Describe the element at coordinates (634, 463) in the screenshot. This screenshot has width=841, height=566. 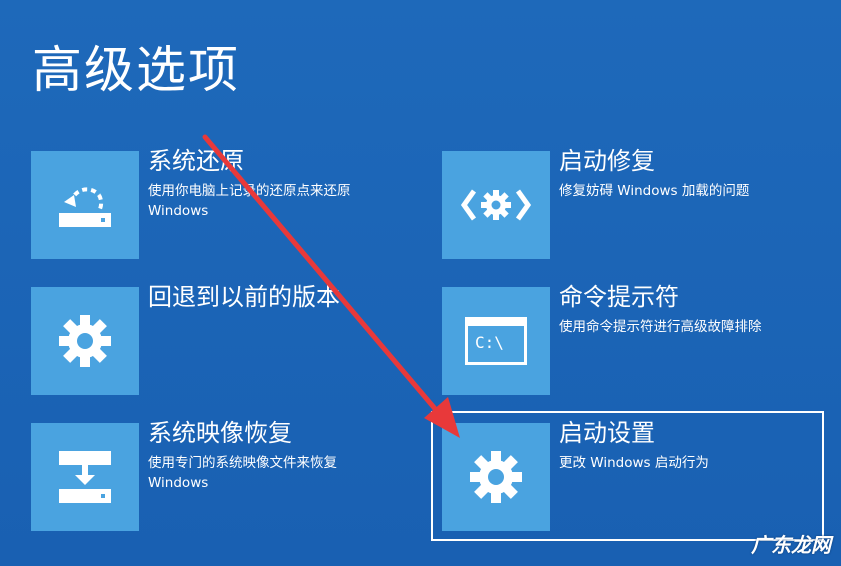
I see `option-description: 更改 Windows 启动行为` at that location.